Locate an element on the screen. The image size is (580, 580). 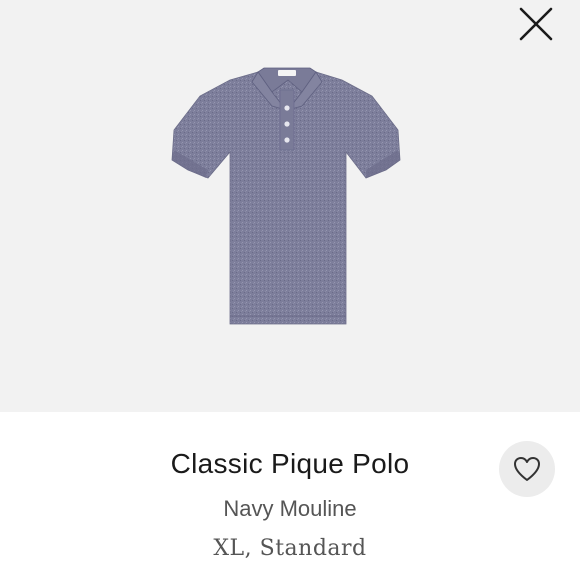
product-size: XL, Standard is located at coordinates (290, 548).